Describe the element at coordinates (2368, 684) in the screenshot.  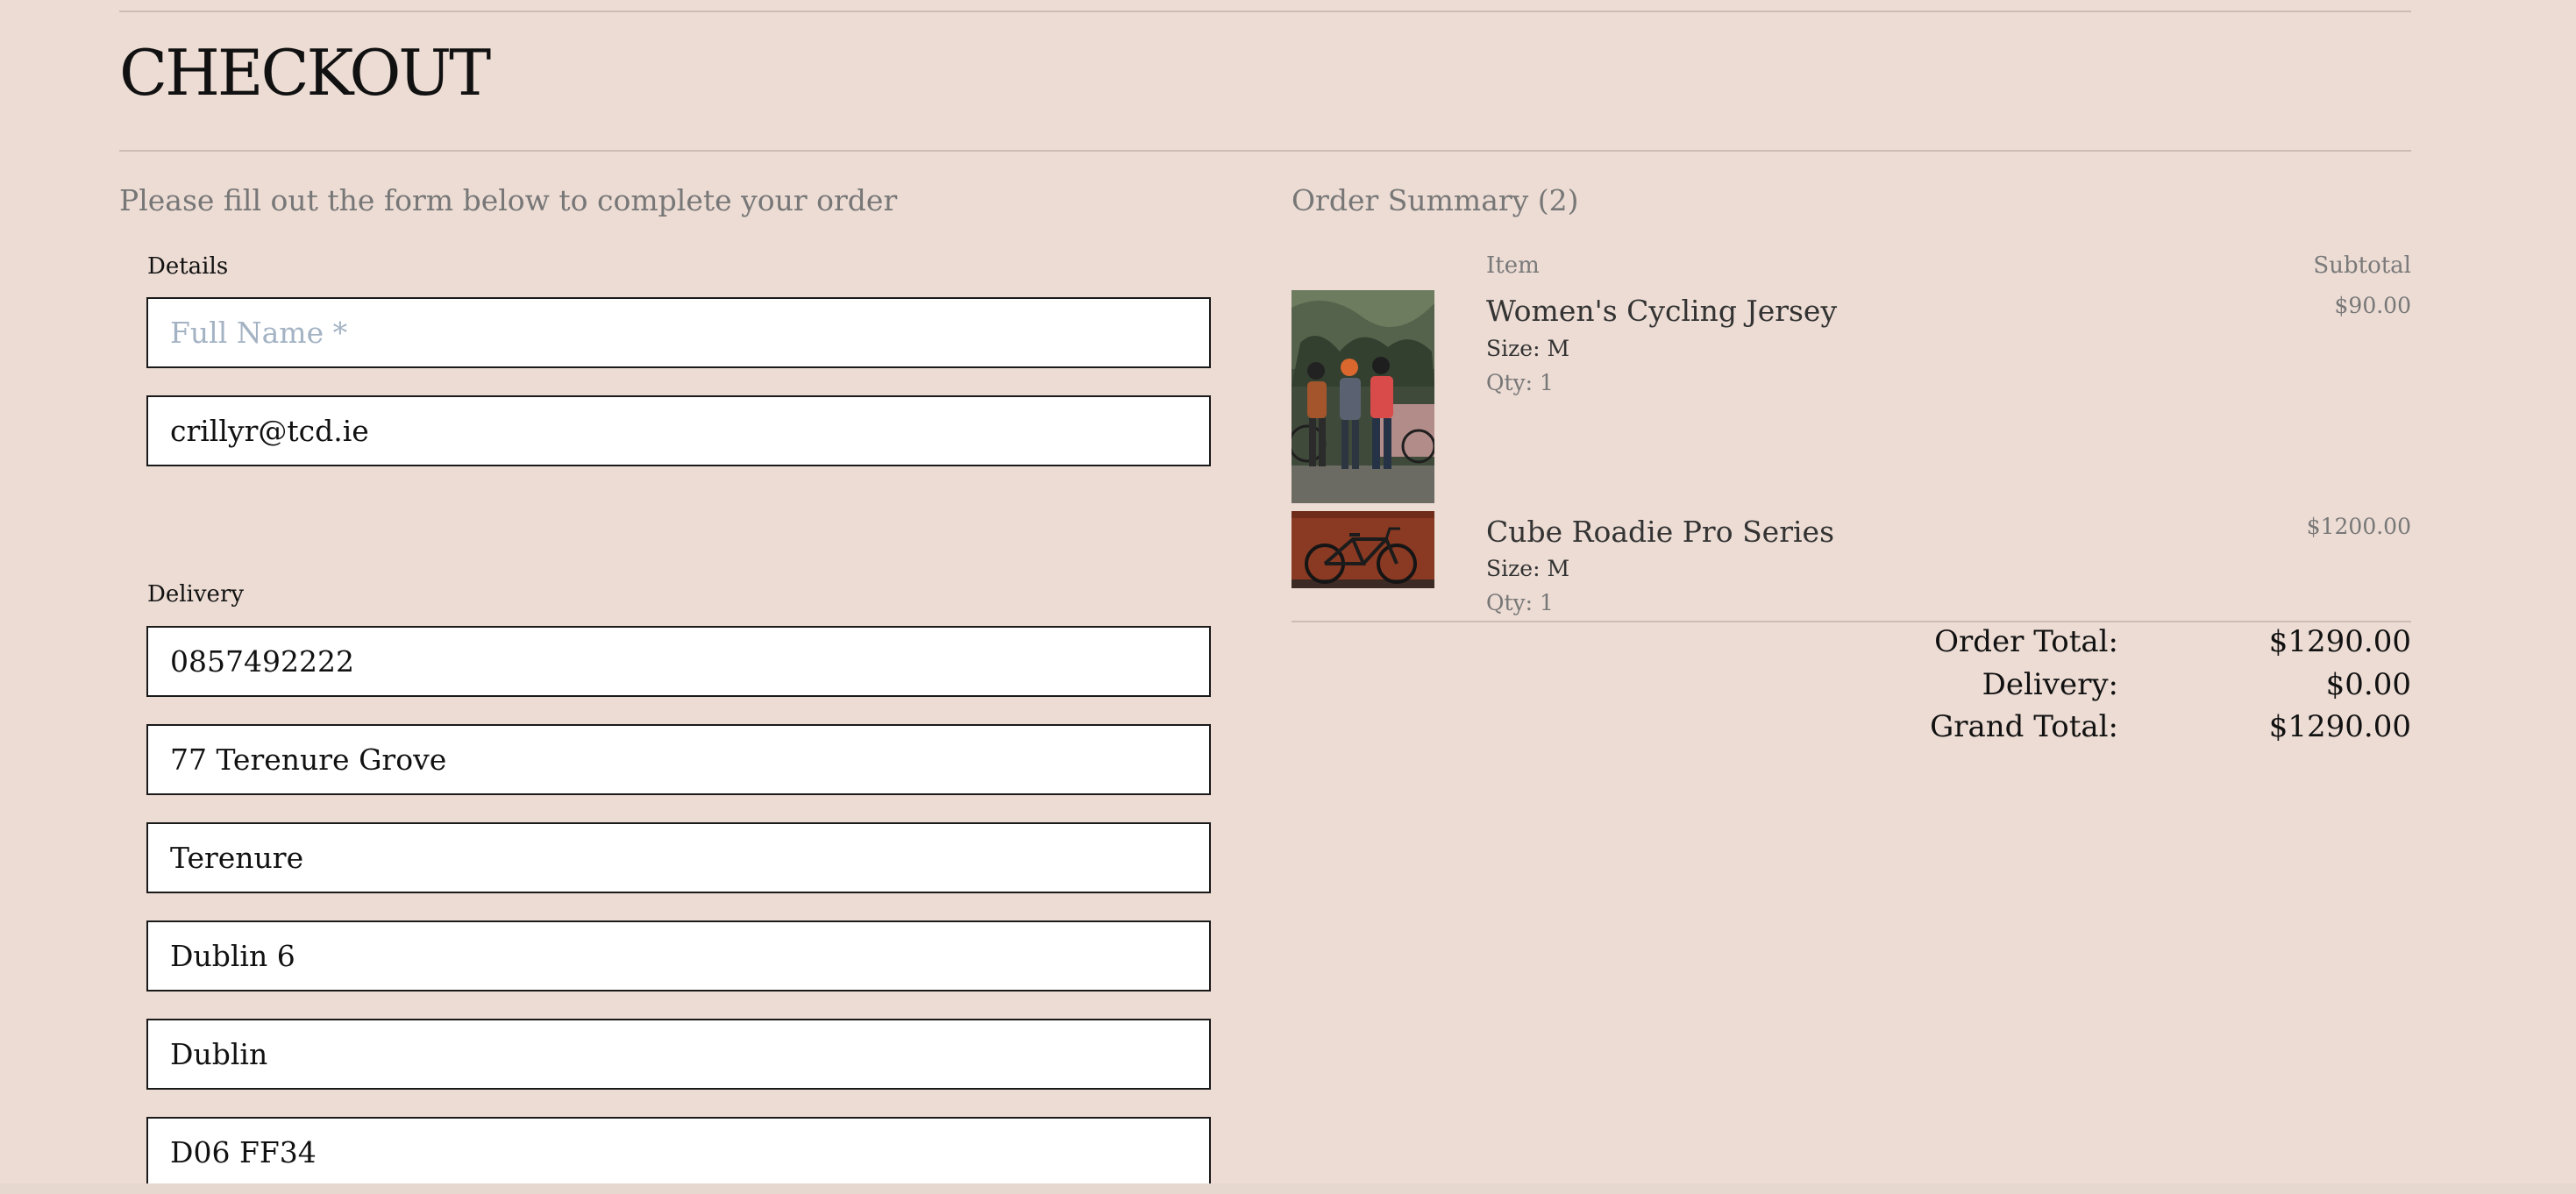
I see `delivery-value: $0.00` at that location.